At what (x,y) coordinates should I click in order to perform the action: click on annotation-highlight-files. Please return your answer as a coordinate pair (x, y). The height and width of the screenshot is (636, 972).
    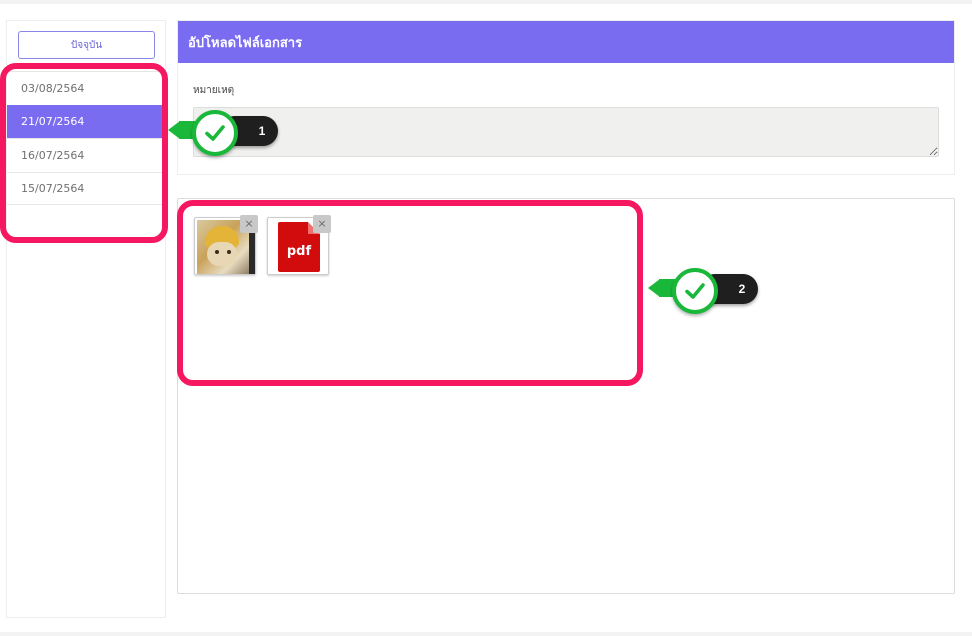
    Looking at the image, I should click on (410, 293).